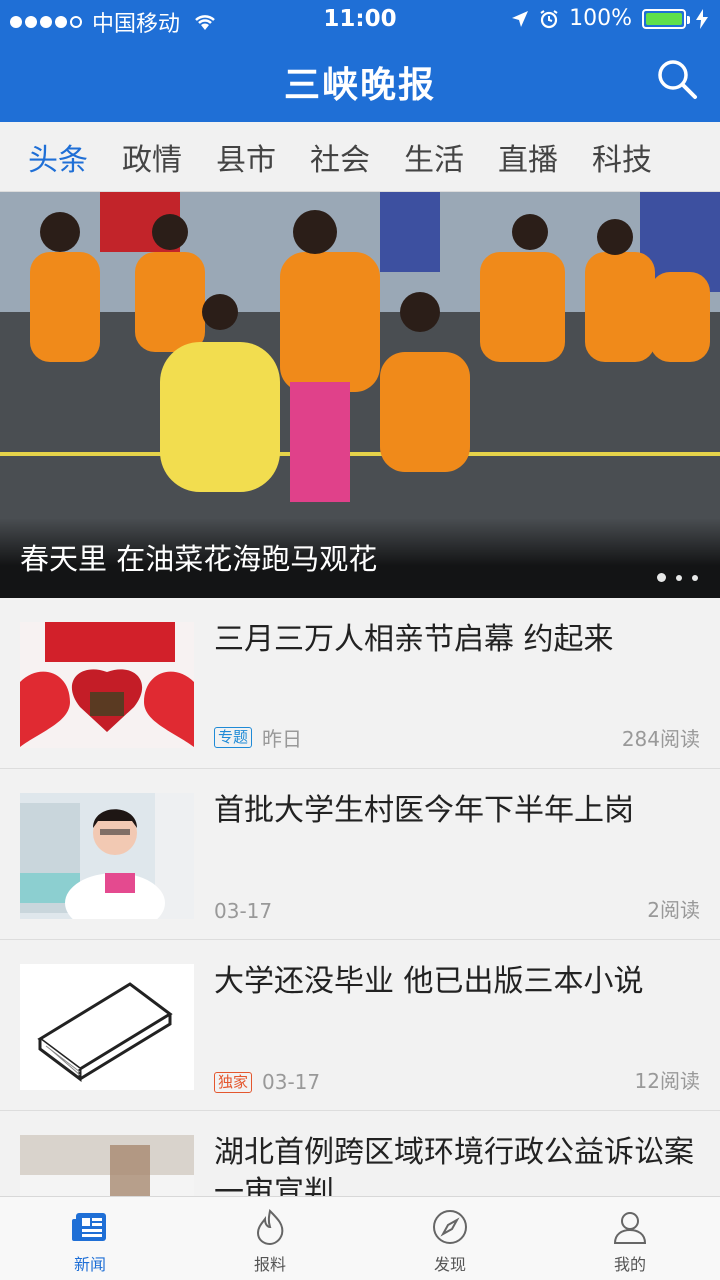  What do you see at coordinates (360, 61) in the screenshot?
I see `app-header: 中国移动 11:00 100% 三峡晚报` at bounding box center [360, 61].